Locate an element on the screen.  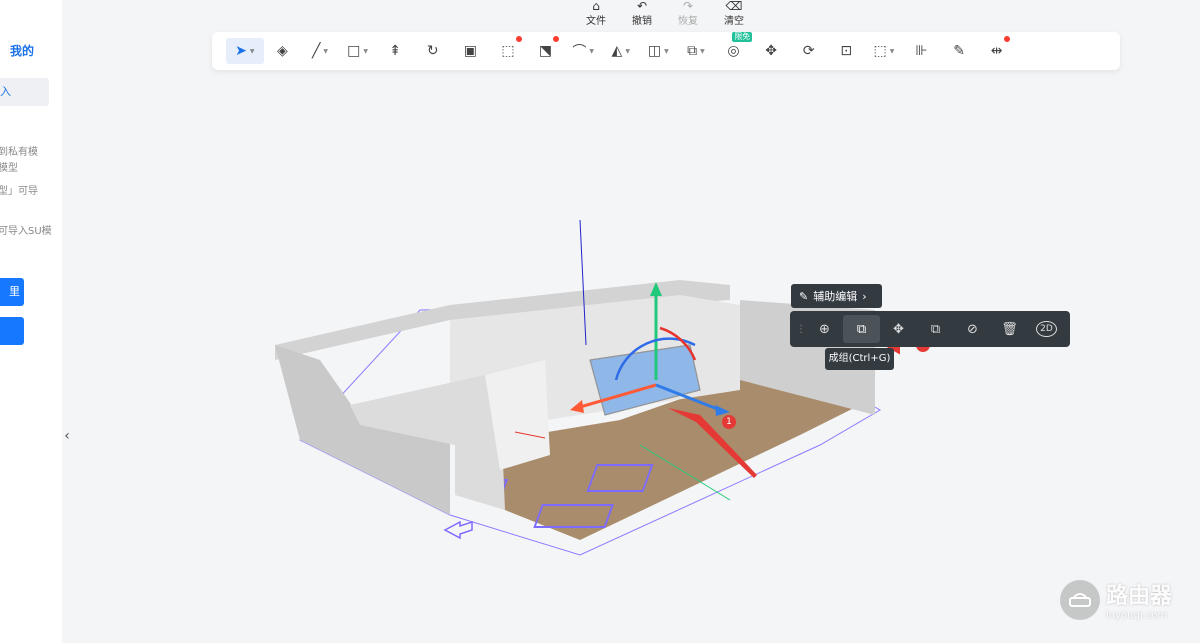
undo-icon: ↶ is located at coordinates (642, 6).